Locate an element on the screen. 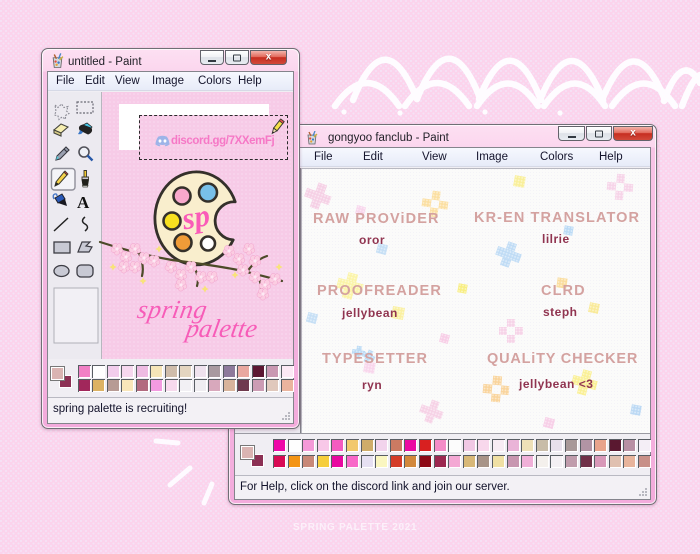 The height and width of the screenshot is (554, 700). svg-text: sp is located at coordinates (195, 216).